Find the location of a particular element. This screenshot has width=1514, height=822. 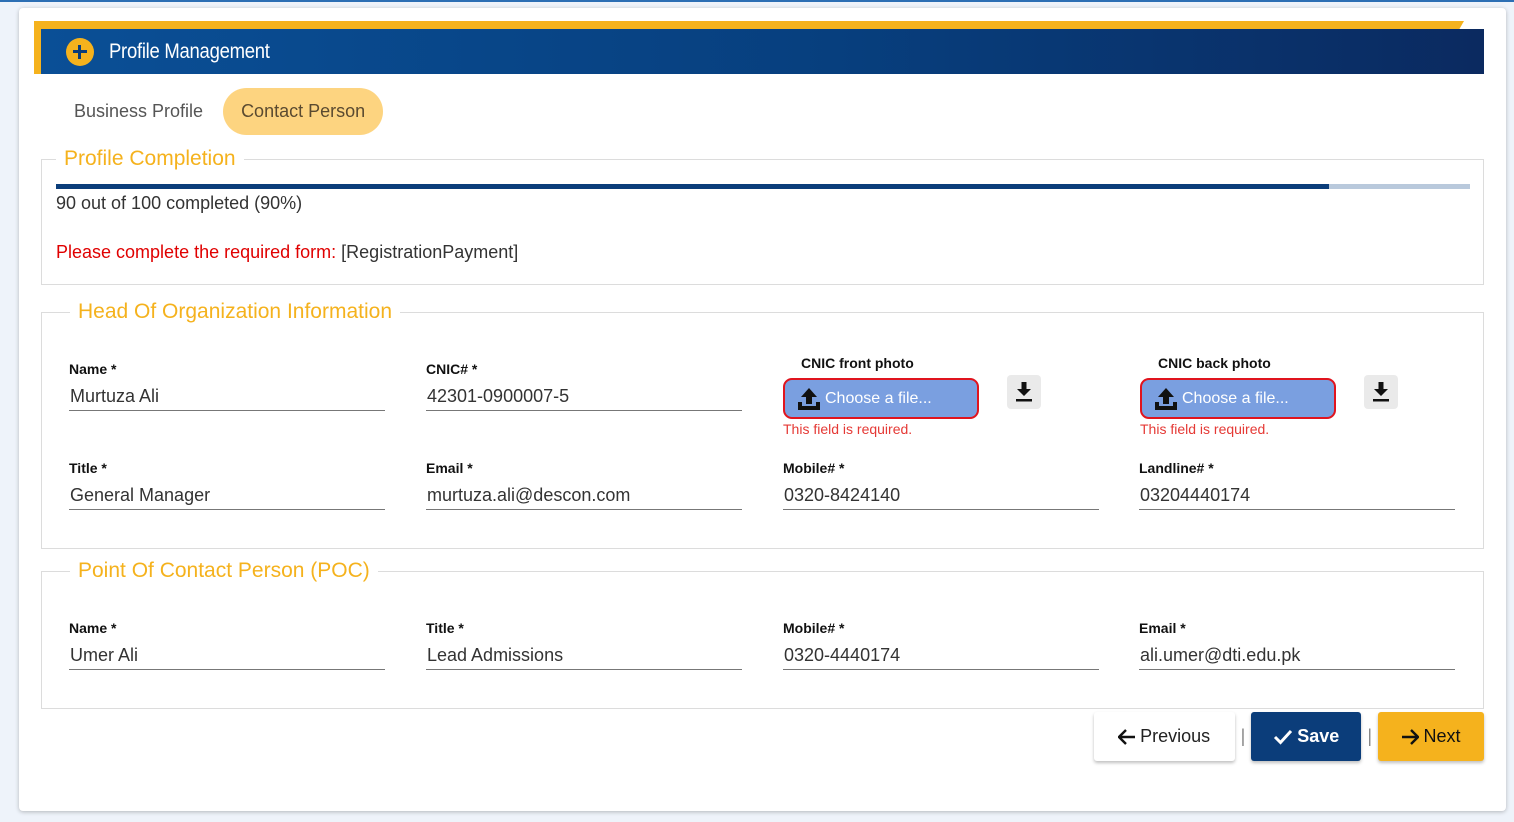

hoo-name-field: Name * Murtuza Ali is located at coordinates (227, 386).